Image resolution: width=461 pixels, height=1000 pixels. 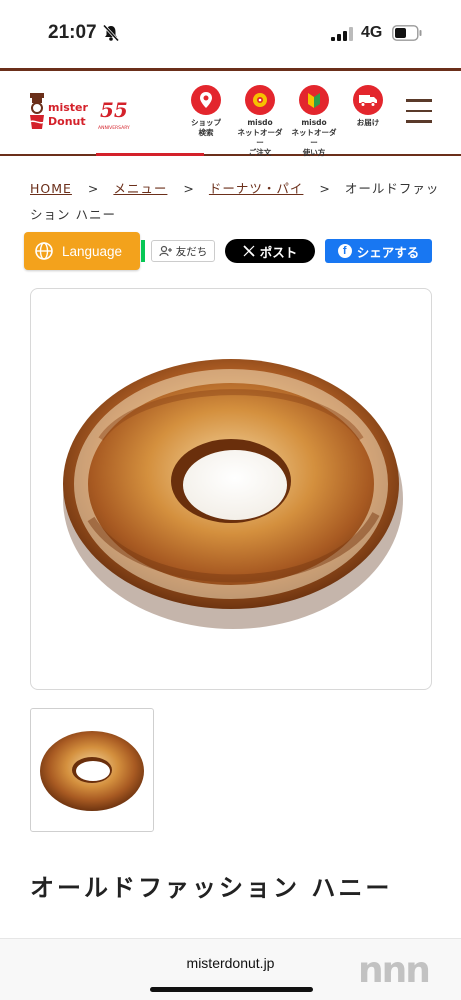 I want to click on product-thumbnail, so click(x=92, y=770).